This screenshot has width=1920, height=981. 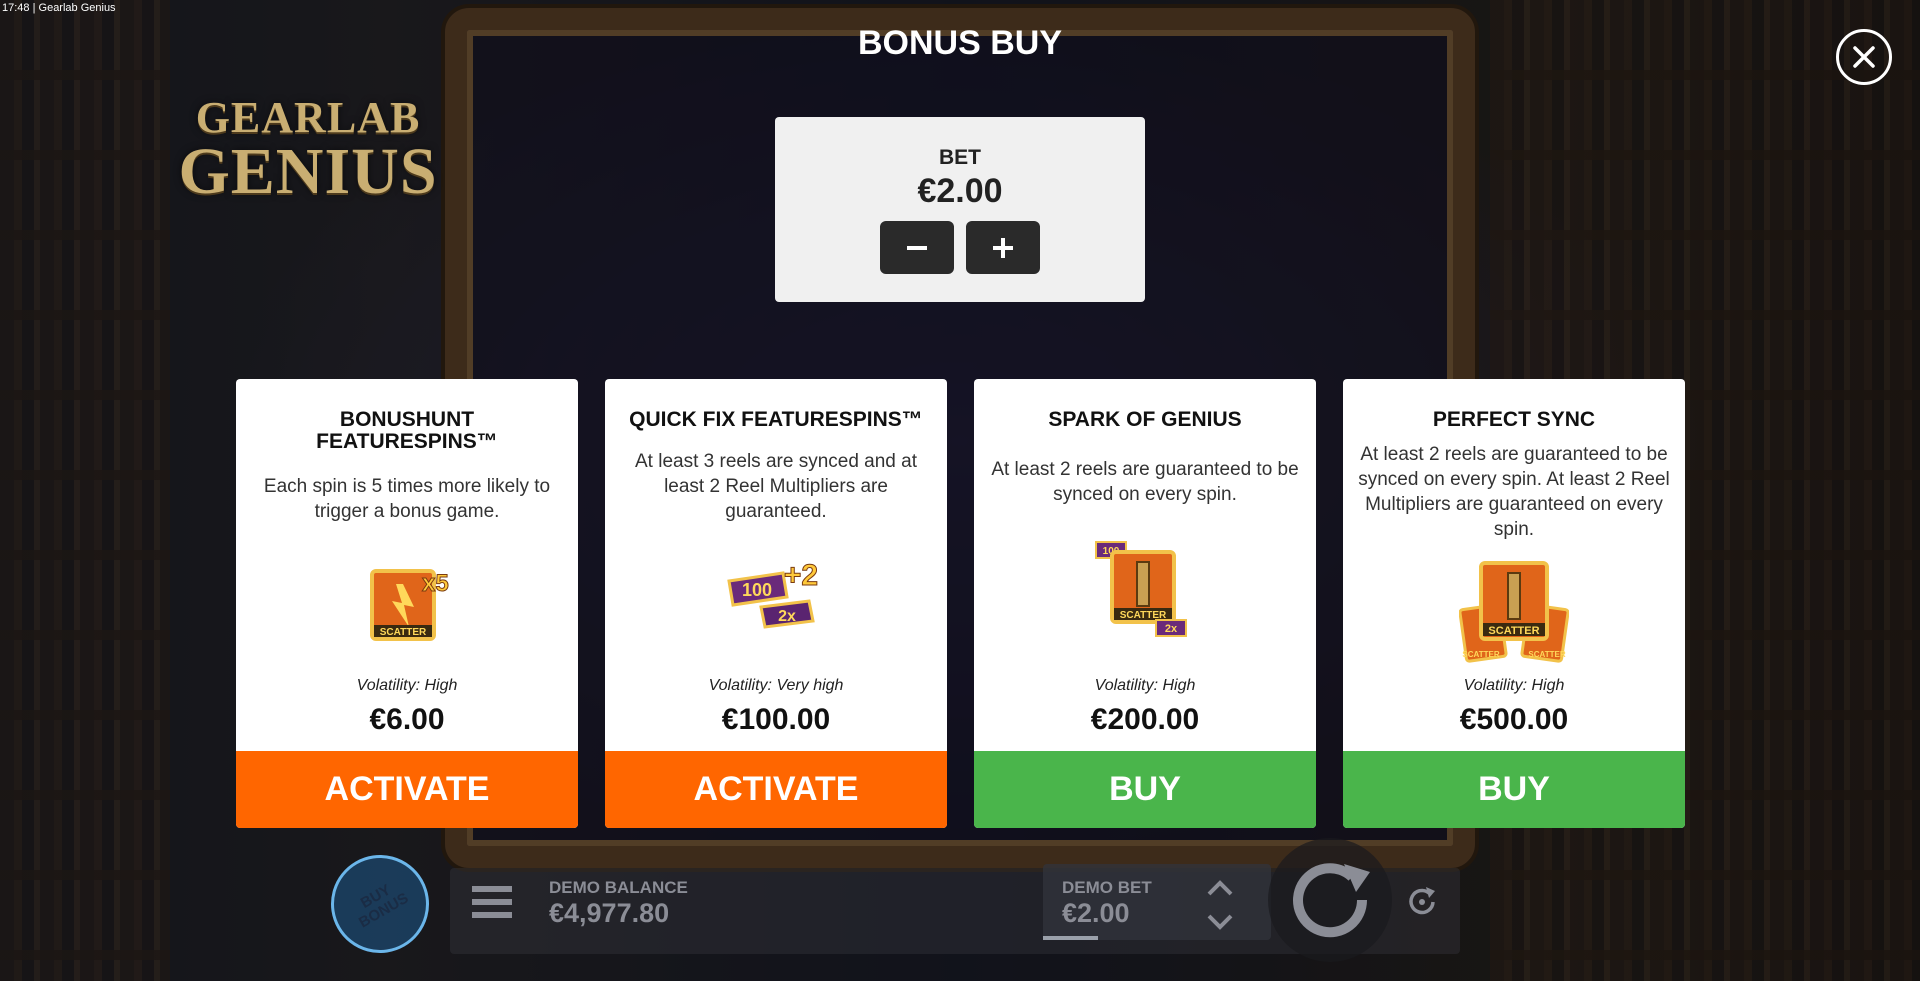 I want to click on scatter-x5-icon: SCATTER x5, so click(x=409, y=605).